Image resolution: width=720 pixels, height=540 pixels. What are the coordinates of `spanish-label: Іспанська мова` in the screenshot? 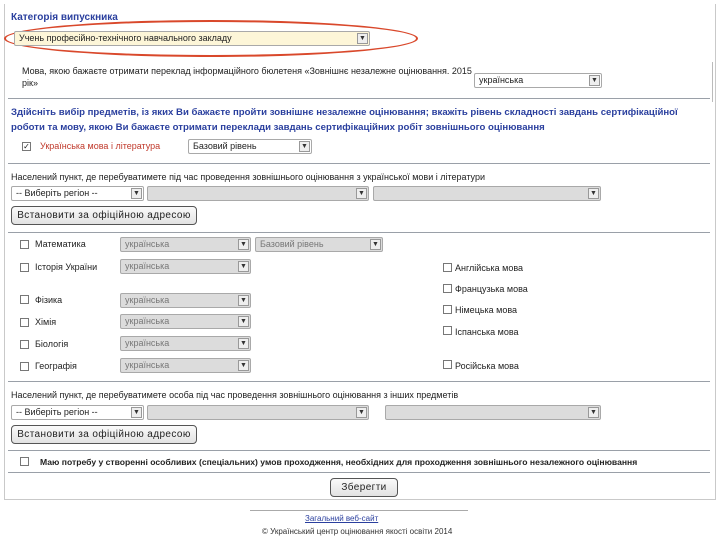 It's located at (487, 332).